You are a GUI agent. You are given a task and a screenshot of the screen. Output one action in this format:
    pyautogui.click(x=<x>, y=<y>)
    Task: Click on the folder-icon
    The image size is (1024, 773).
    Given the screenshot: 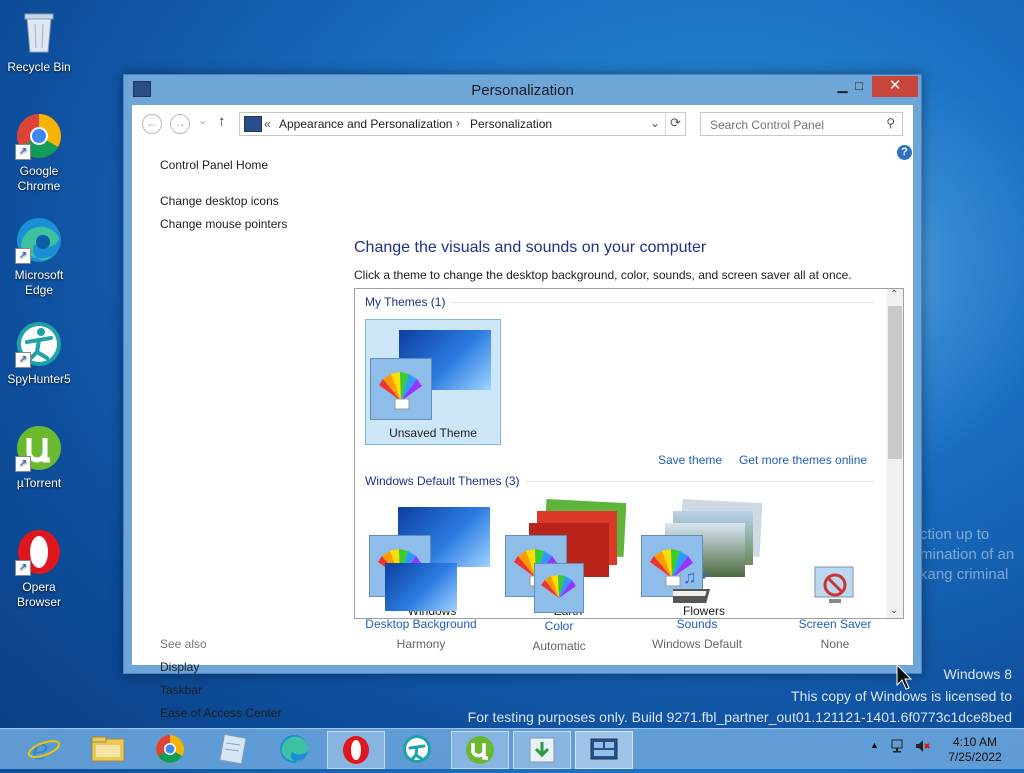 What is the action you would take?
    pyautogui.click(x=108, y=749)
    